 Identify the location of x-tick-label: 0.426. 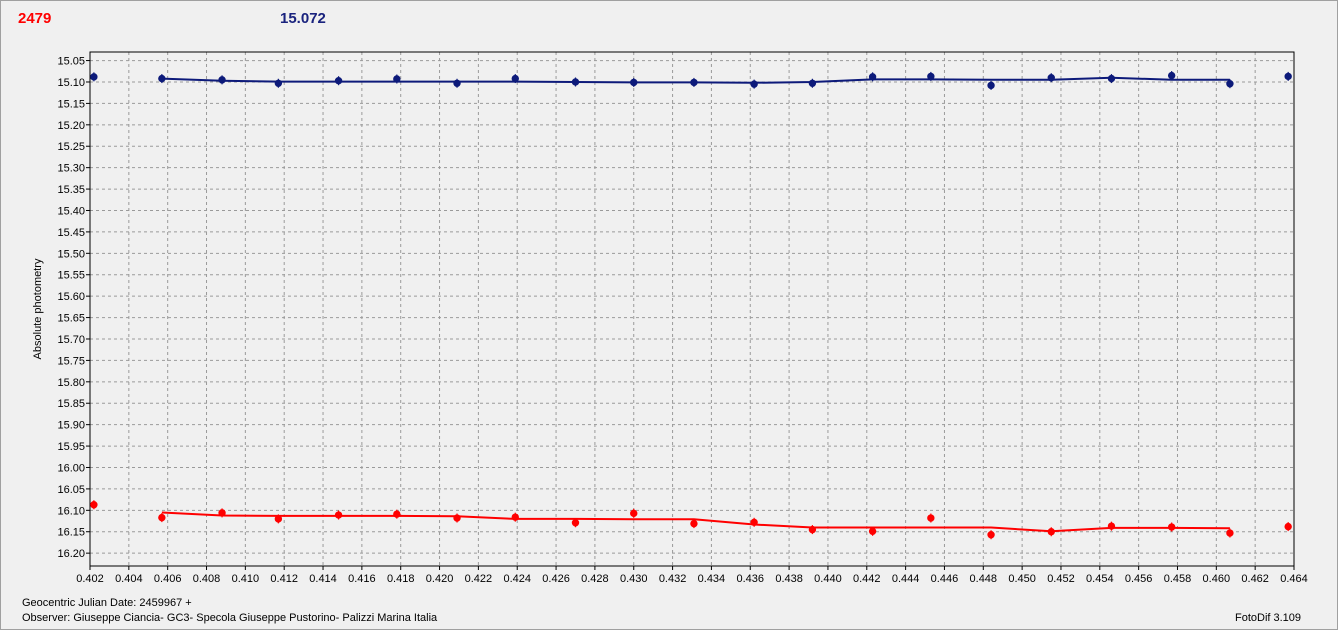
(556, 579).